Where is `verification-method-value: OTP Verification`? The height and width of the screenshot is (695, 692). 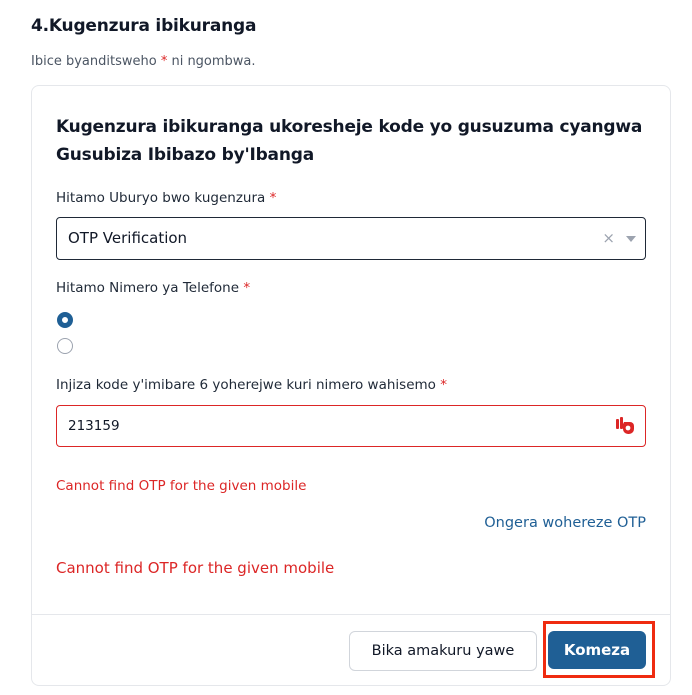 verification-method-value: OTP Verification is located at coordinates (128, 238).